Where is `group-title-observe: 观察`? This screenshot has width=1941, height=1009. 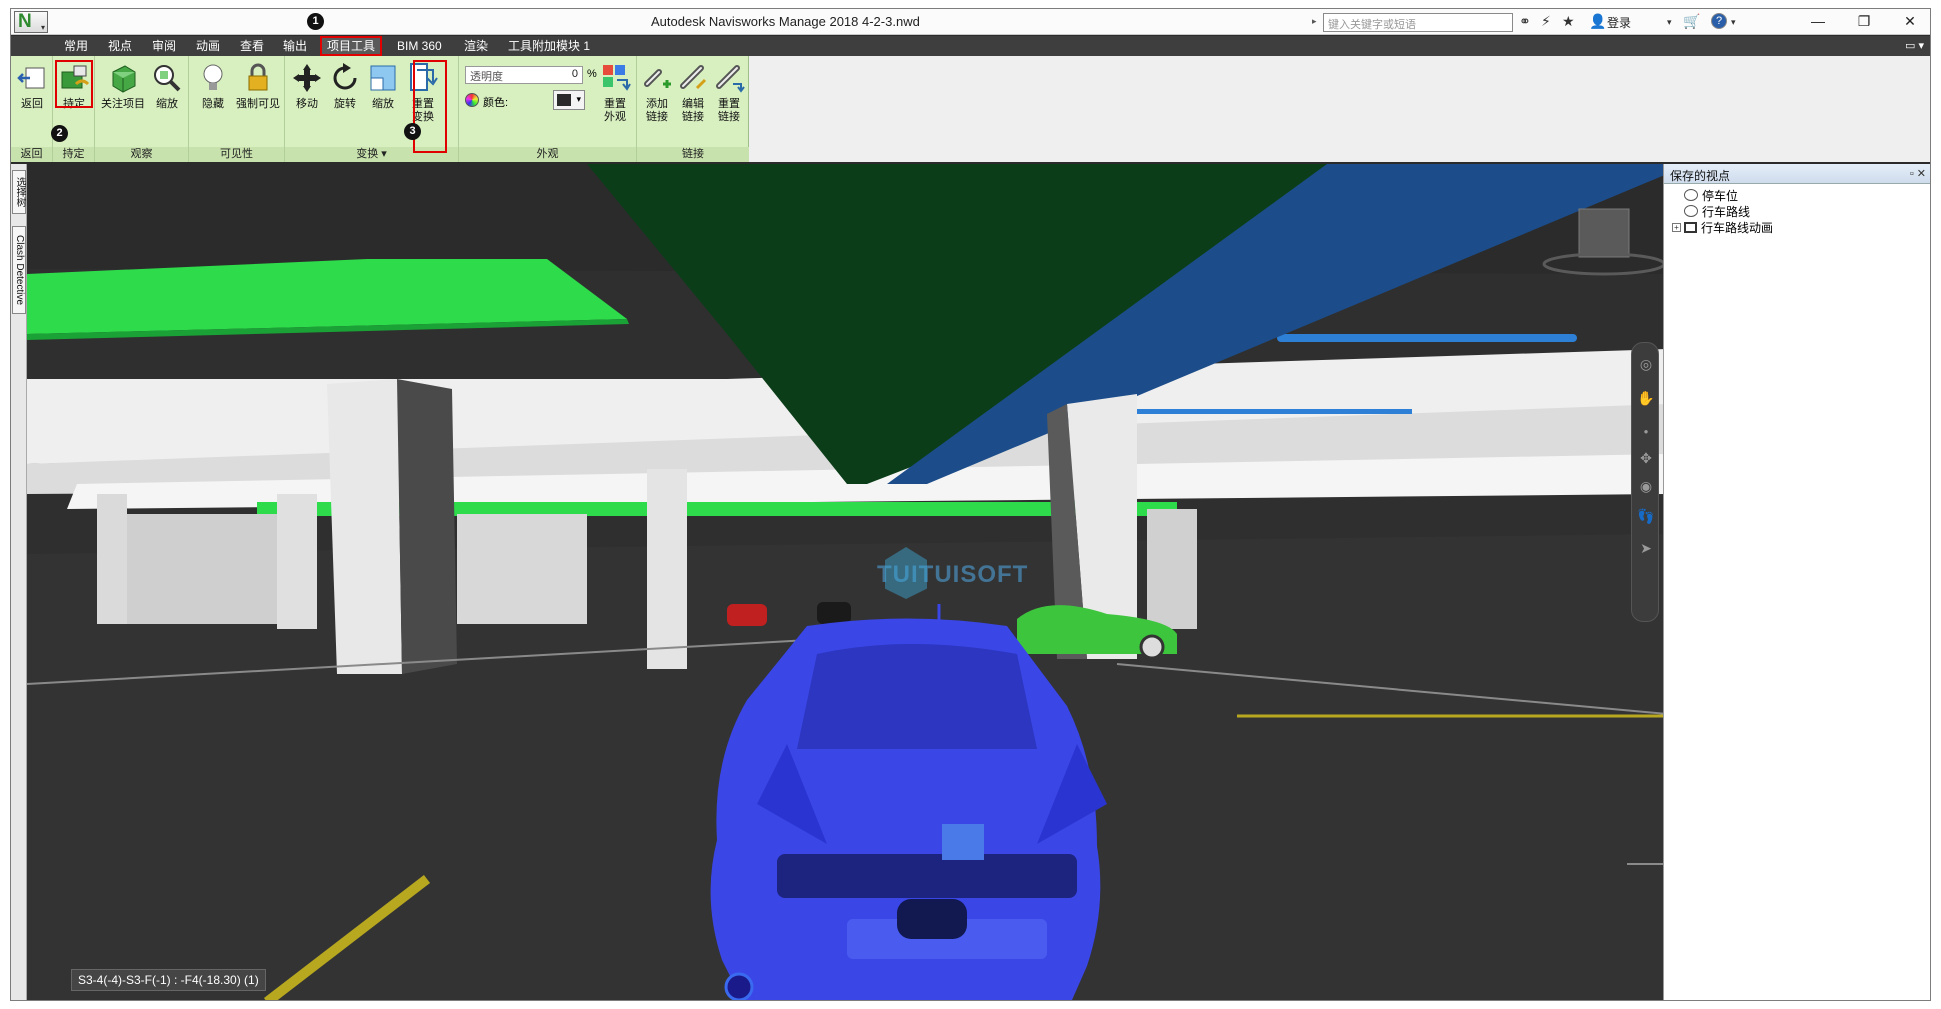
group-title-observe: 观察 is located at coordinates (141, 154).